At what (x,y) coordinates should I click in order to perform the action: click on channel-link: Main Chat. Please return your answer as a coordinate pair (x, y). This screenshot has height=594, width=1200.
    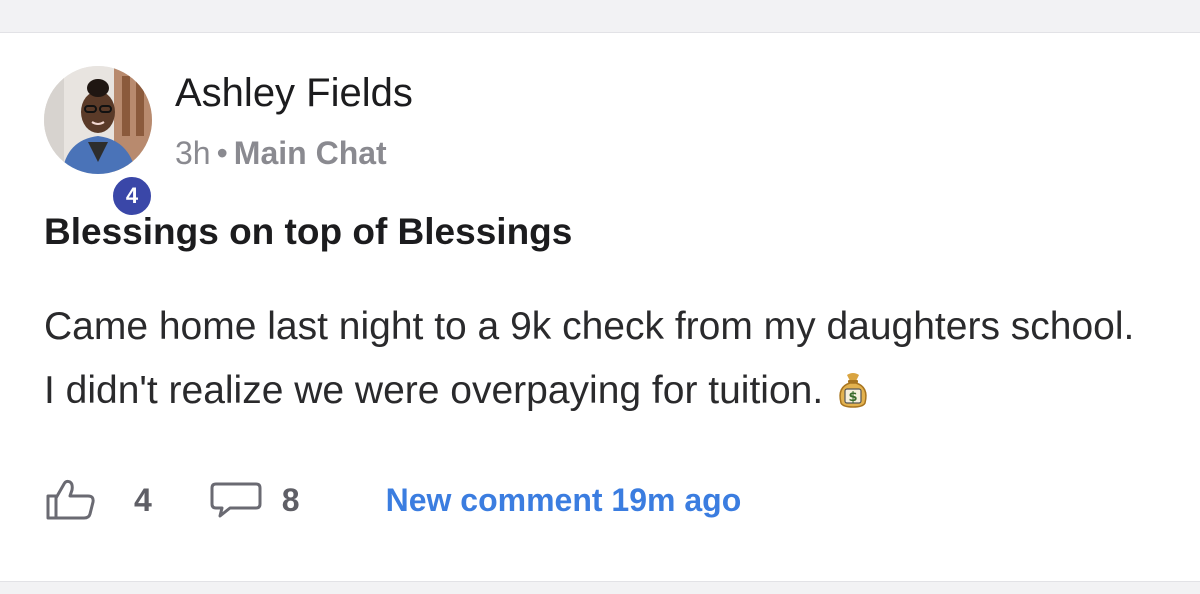
    Looking at the image, I should click on (310, 153).